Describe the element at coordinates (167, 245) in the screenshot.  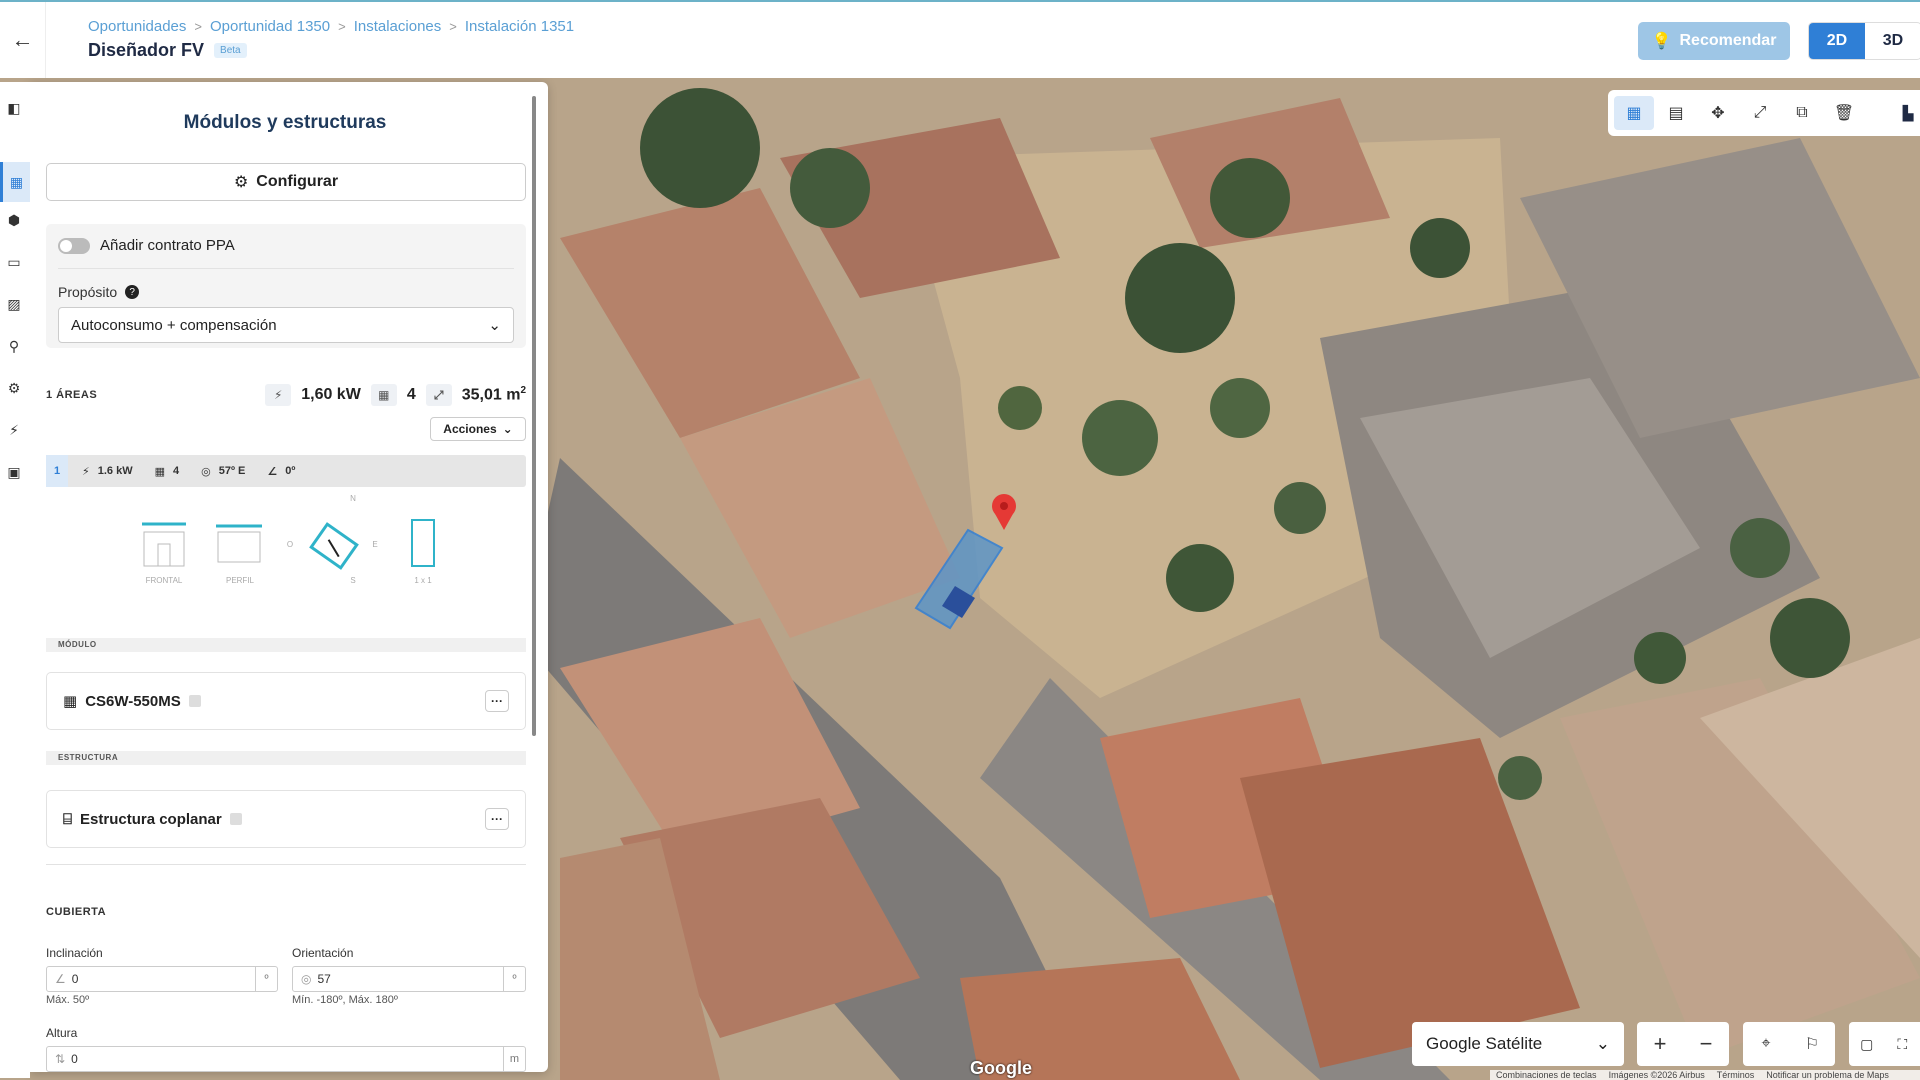
I see `ppa-label: Añadir contrato PPA` at that location.